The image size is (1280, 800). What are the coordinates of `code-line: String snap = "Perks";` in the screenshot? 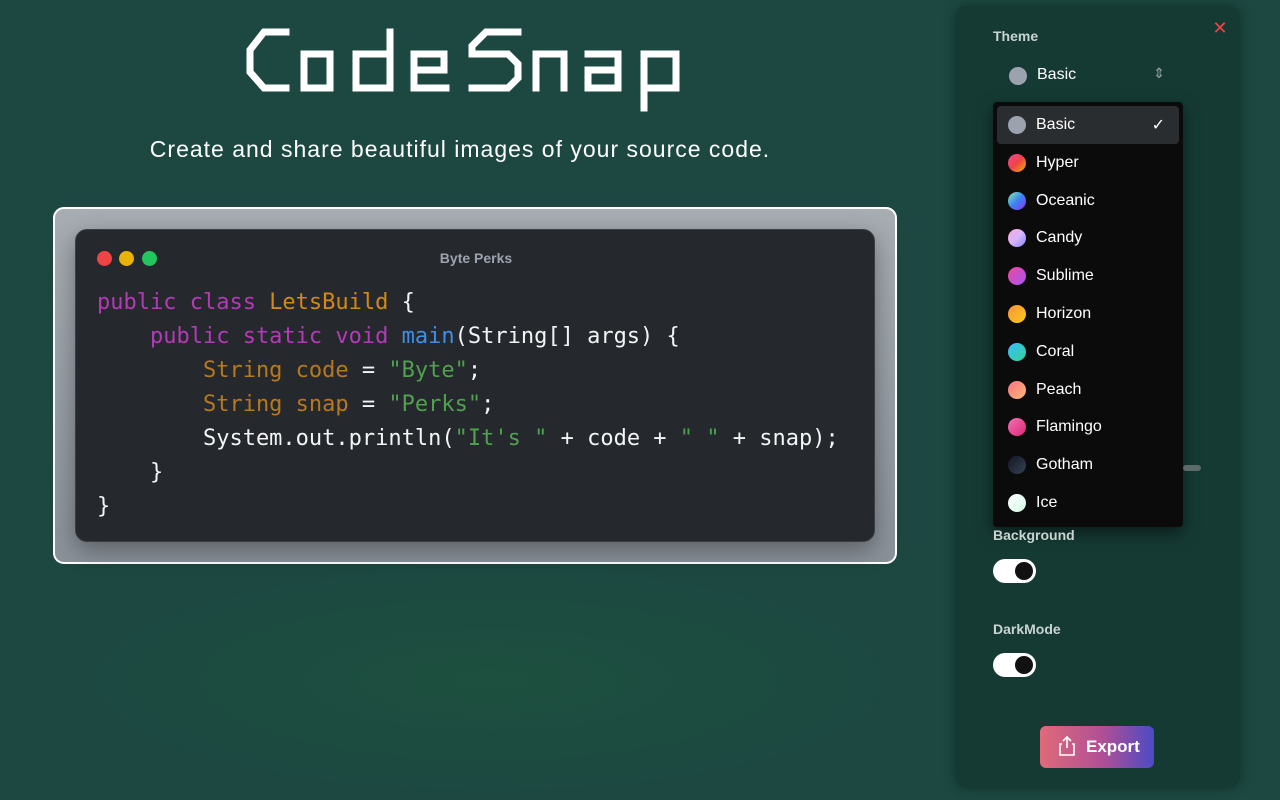 It's located at (468, 405).